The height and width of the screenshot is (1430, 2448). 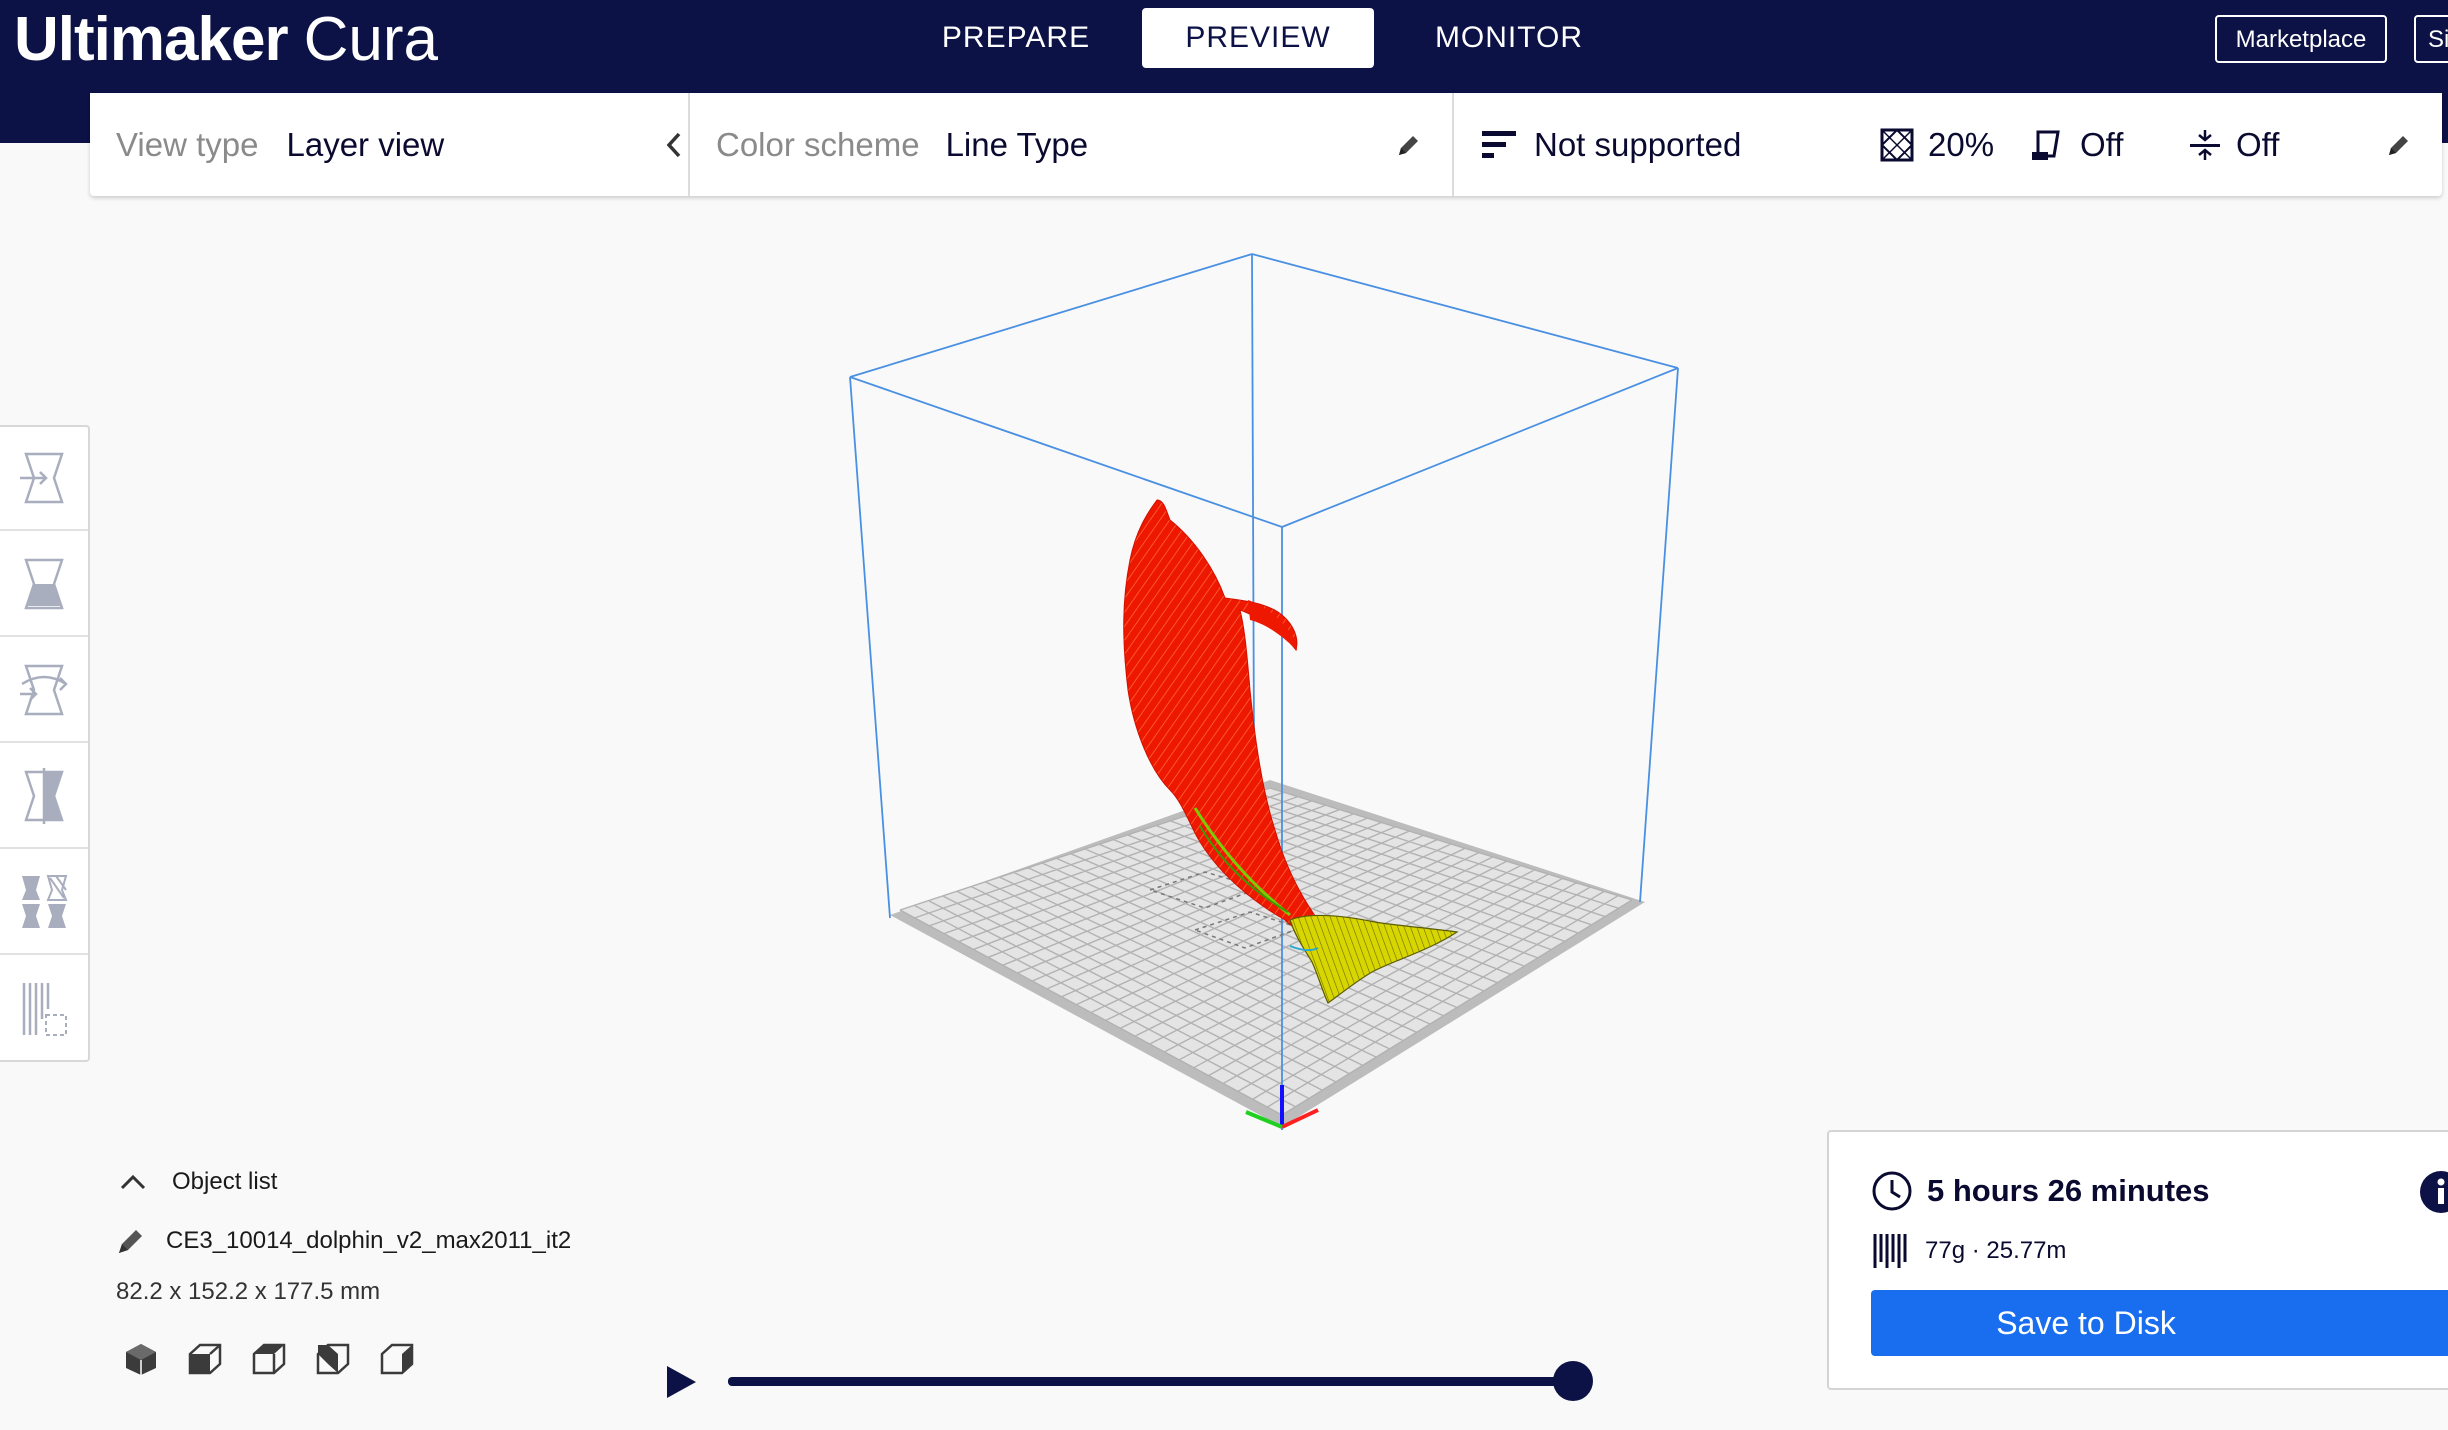 I want to click on print-settings-summary: Not supported 20% Off Off, so click(x=1952, y=144).